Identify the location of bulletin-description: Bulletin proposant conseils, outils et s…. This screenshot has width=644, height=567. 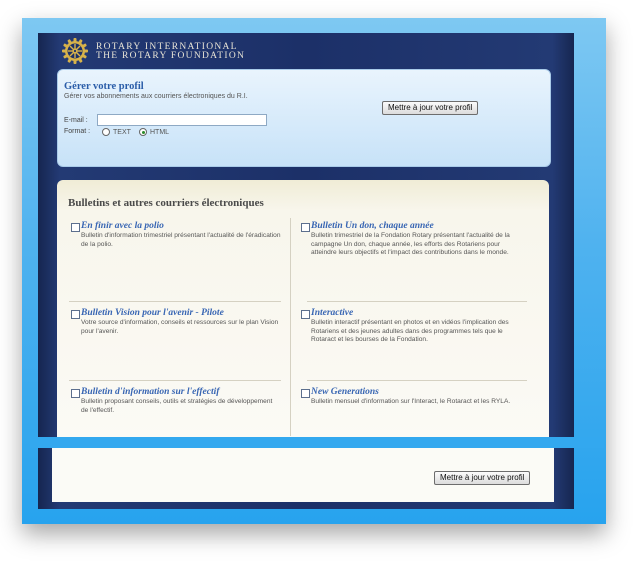
(177, 406).